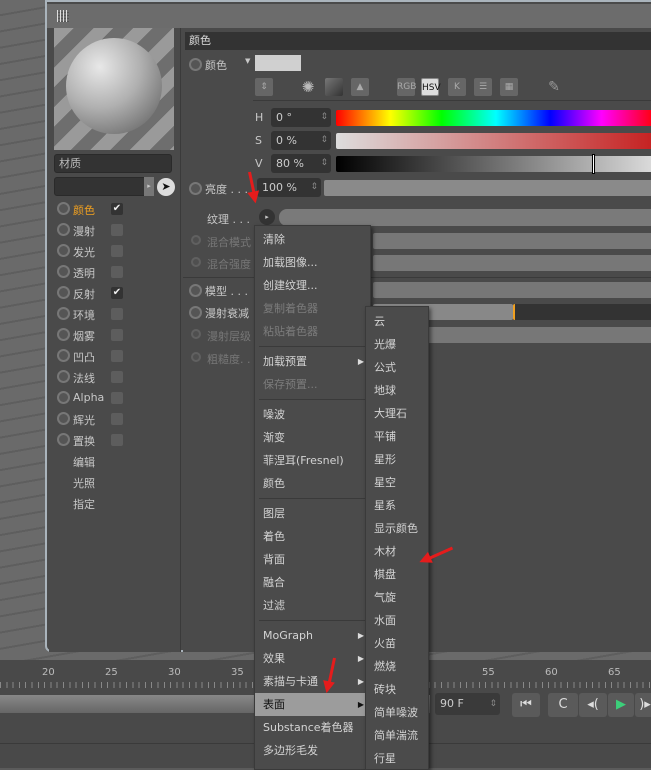 The image size is (651, 770). What do you see at coordinates (289, 187) in the screenshot?
I see `brightness-input: 100 %` at bounding box center [289, 187].